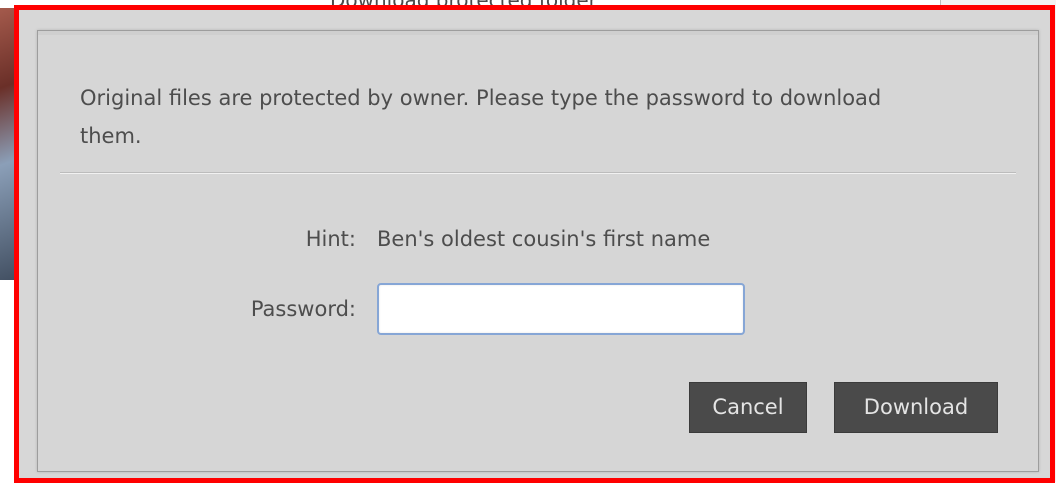  Describe the element at coordinates (538, 173) in the screenshot. I see `dialog-divider` at that location.